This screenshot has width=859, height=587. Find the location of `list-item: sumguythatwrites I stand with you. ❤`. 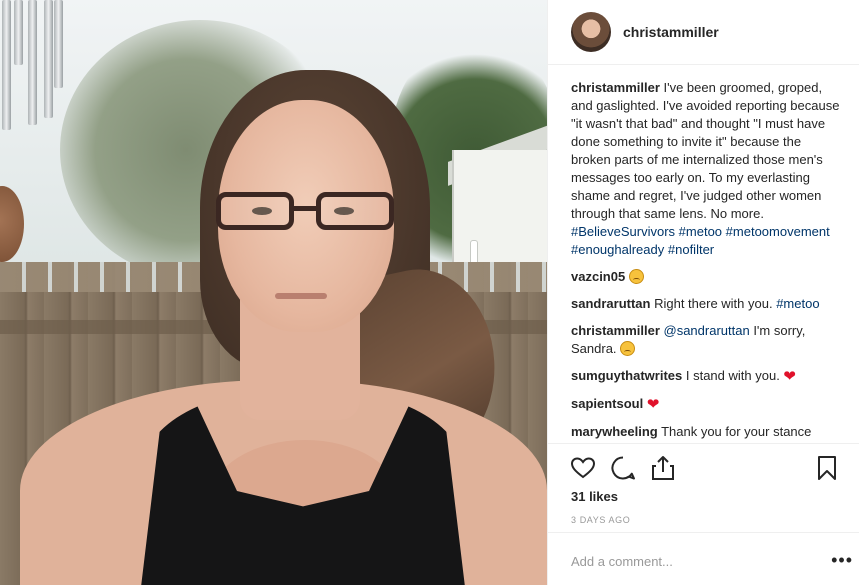

list-item: sumguythatwrites I stand with you. ❤ is located at coordinates (707, 376).